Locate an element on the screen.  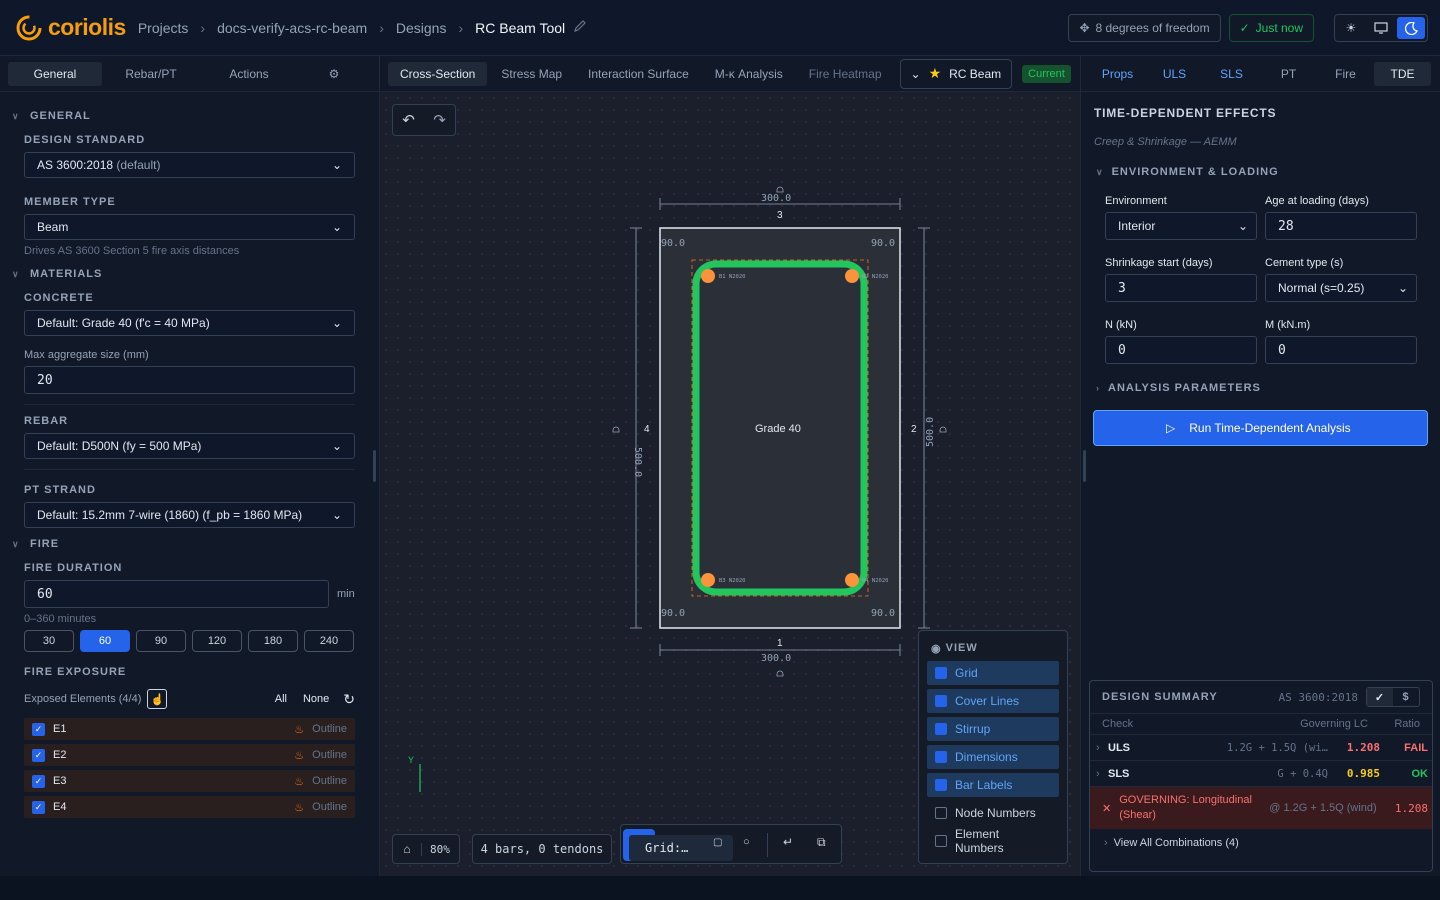
tab-cross-section: Cross-Section is located at coordinates (438, 73).